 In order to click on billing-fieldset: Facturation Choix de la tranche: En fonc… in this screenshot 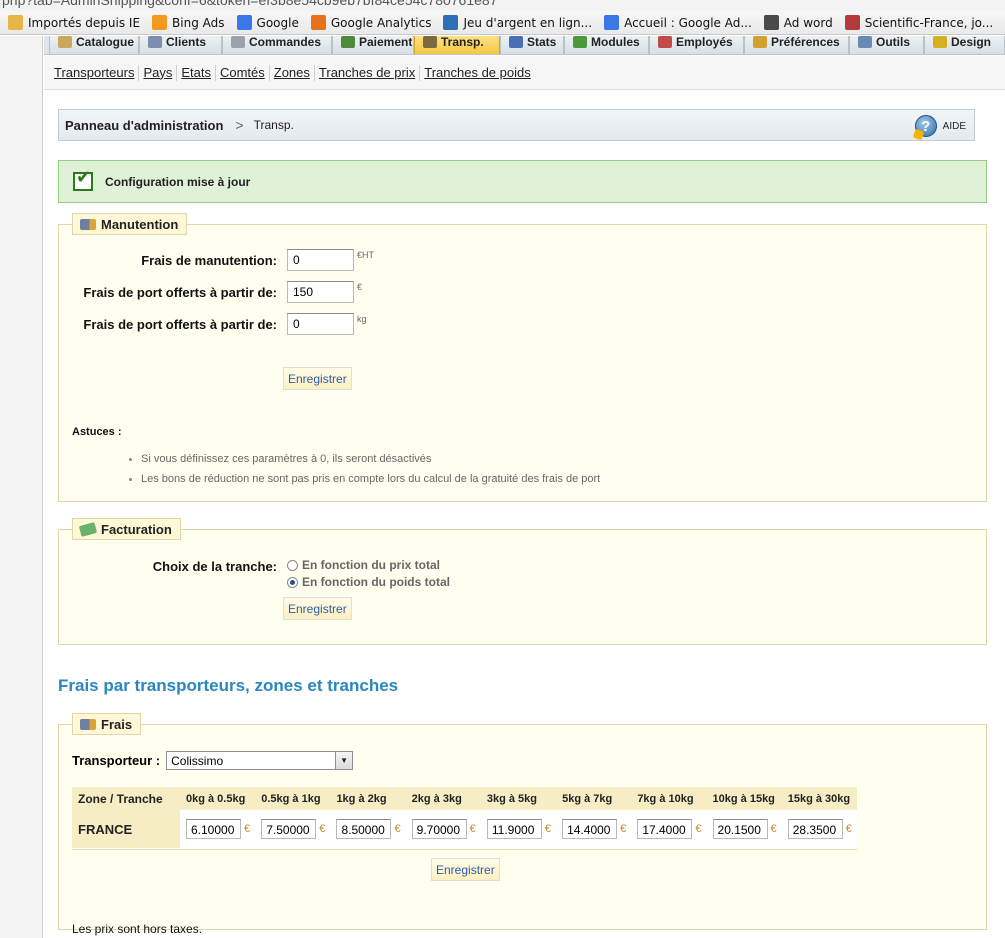, I will do `click(522, 581)`.